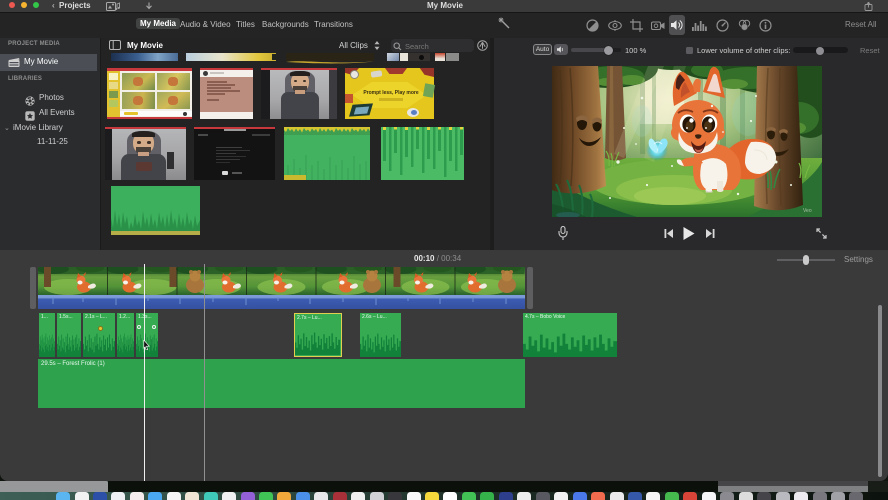  I want to click on svg-text: Veo, so click(807, 211).